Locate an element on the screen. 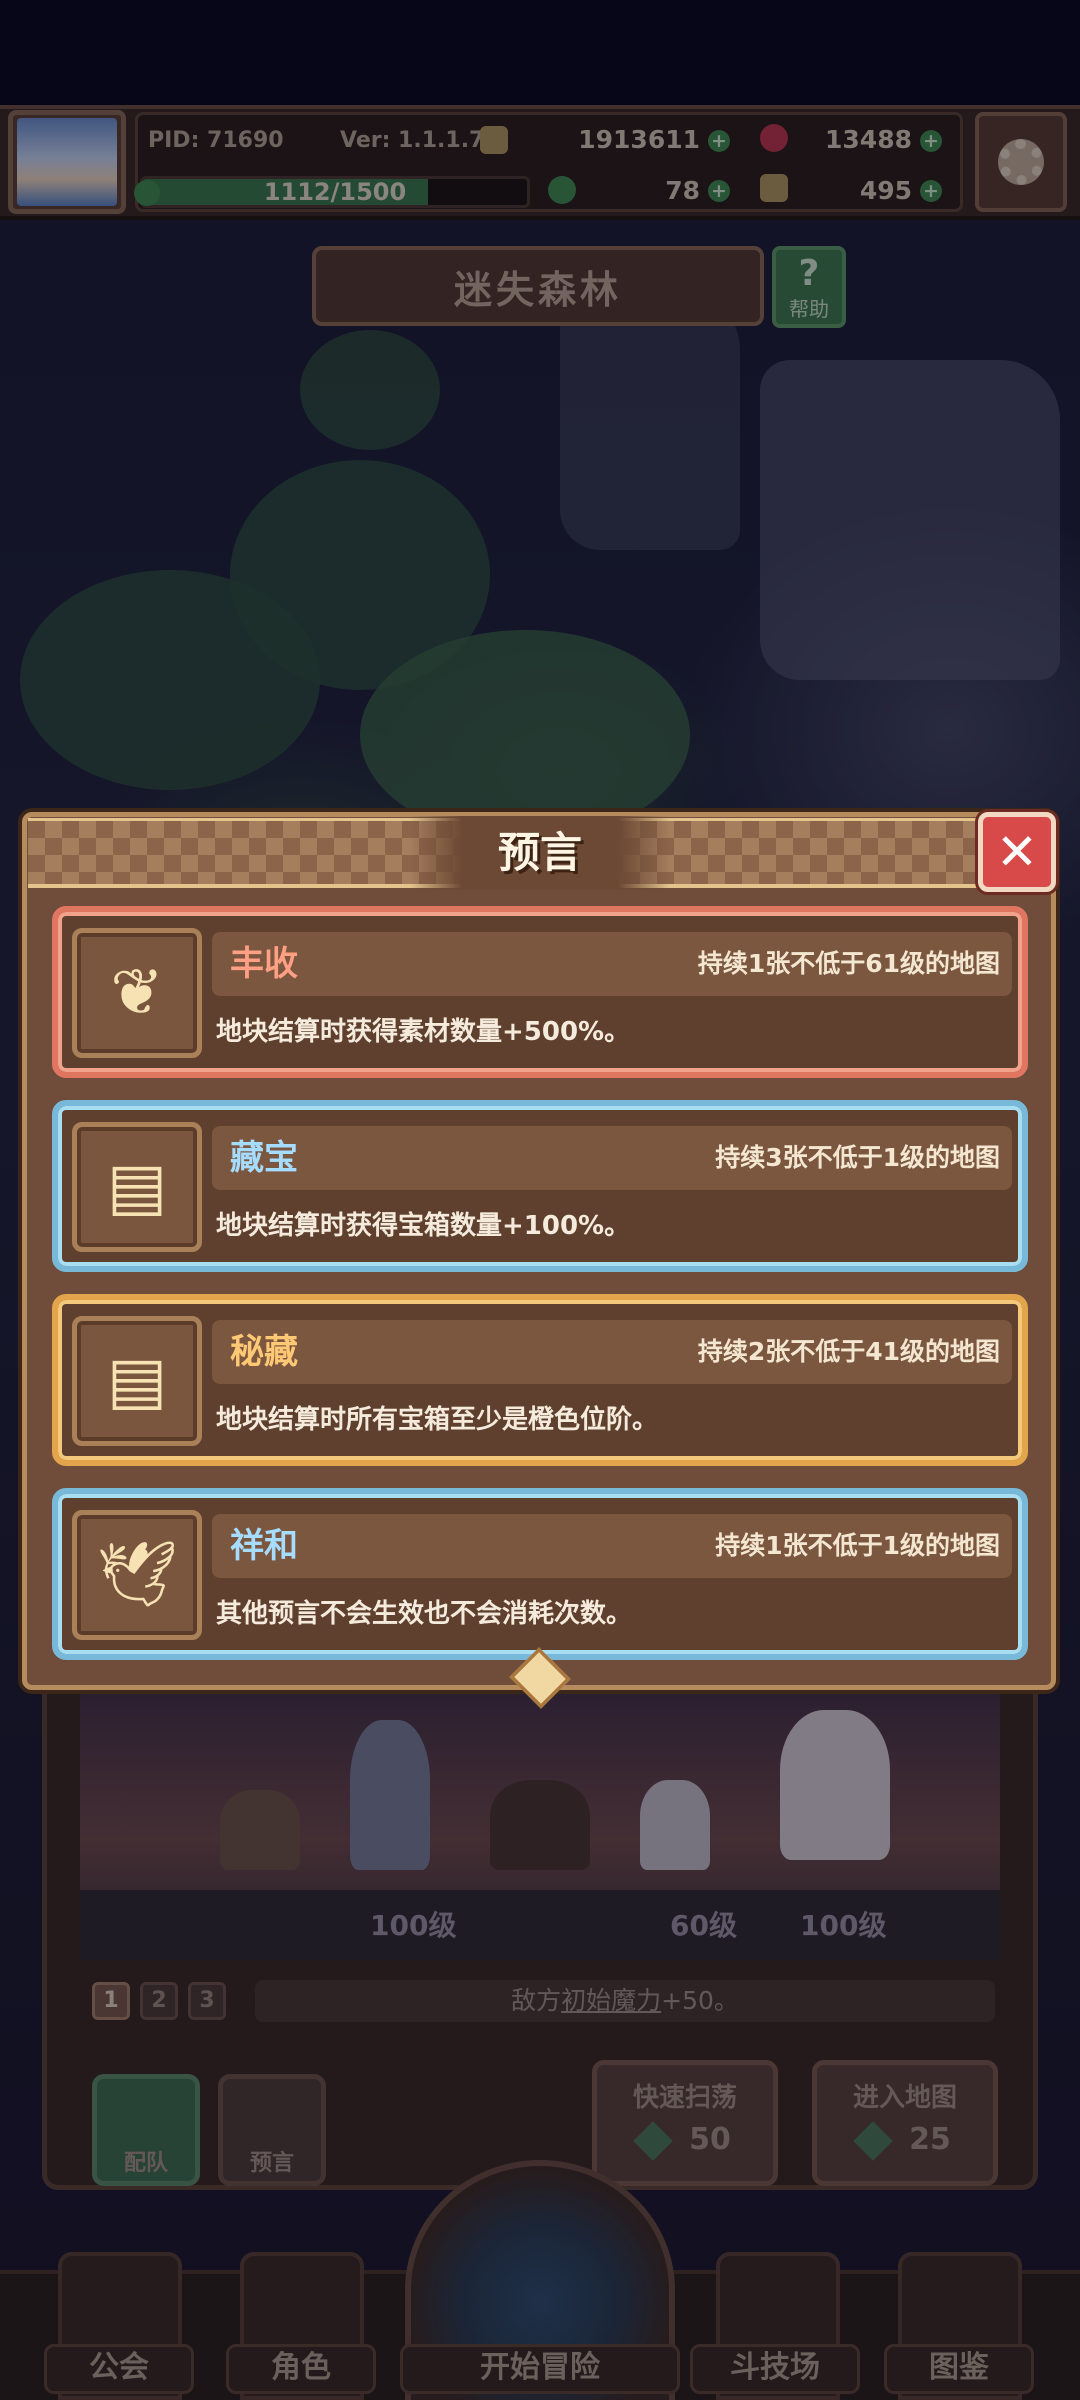  prophecy-description: 地块结算时所有宝箱至少是橙色位阶。 is located at coordinates (437, 1420).